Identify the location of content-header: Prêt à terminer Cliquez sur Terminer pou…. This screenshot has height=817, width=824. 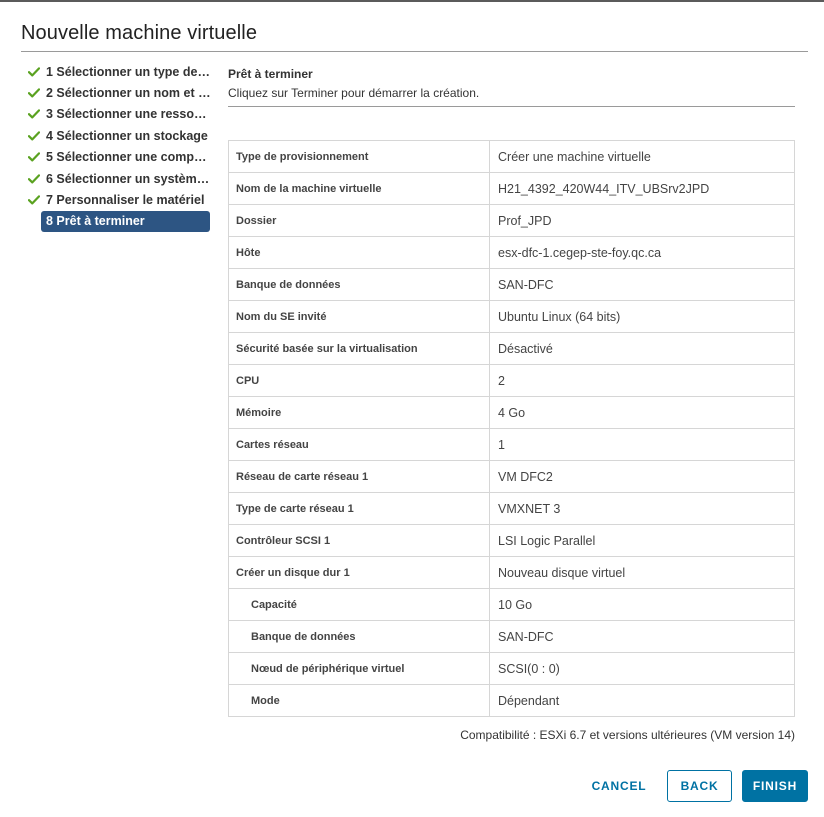
(511, 80).